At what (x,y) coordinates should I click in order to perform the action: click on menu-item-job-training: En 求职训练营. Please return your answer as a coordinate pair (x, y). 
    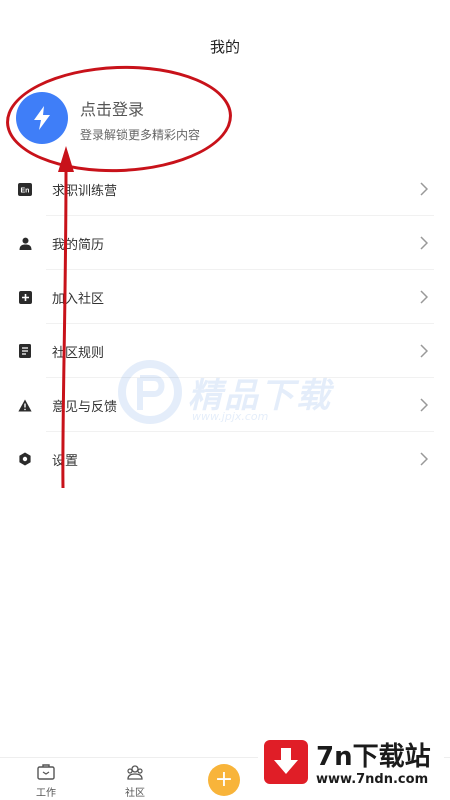
    Looking at the image, I should click on (225, 189).